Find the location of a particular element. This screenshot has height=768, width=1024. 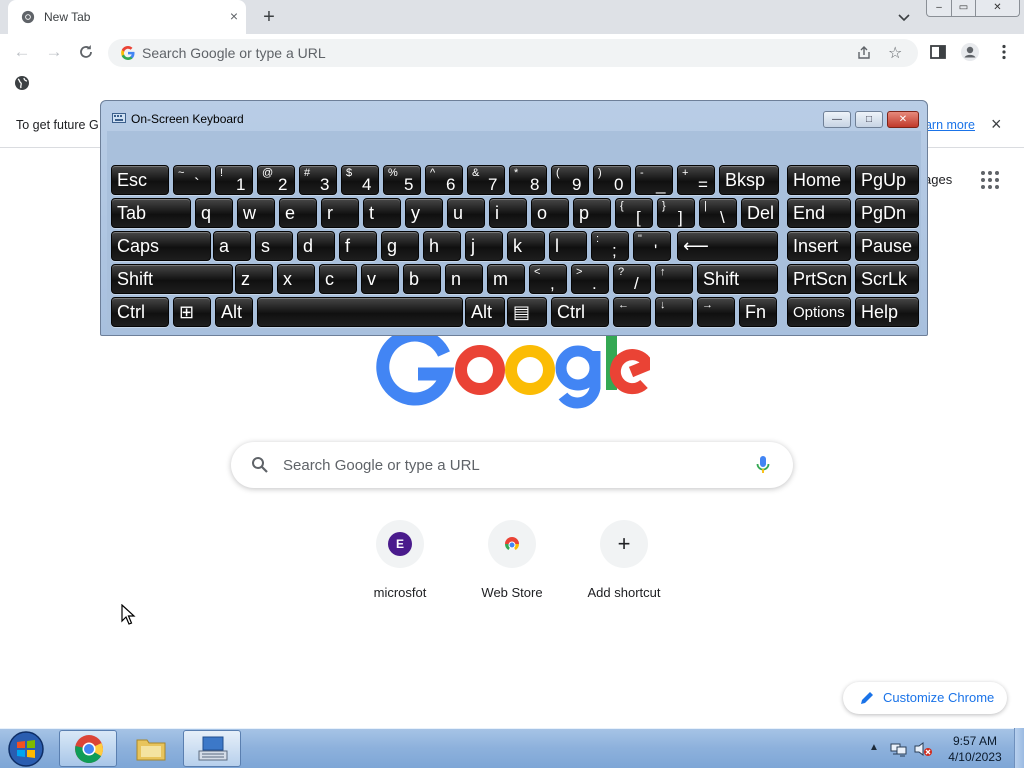

globe-icon is located at coordinates (22, 83).